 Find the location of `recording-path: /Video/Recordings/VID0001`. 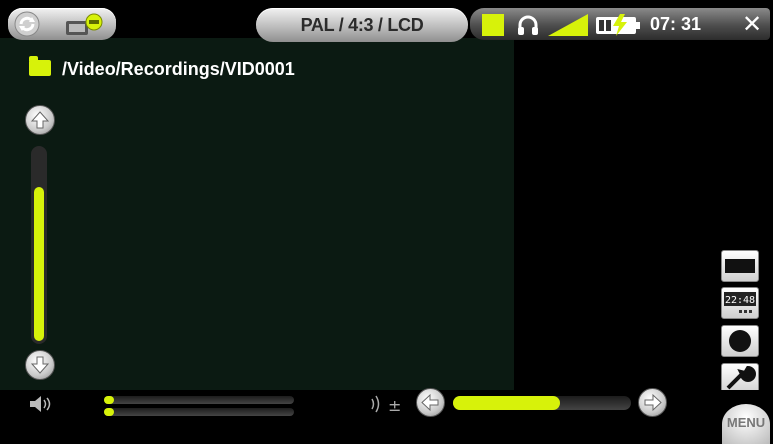

recording-path: /Video/Recordings/VID0001 is located at coordinates (178, 69).